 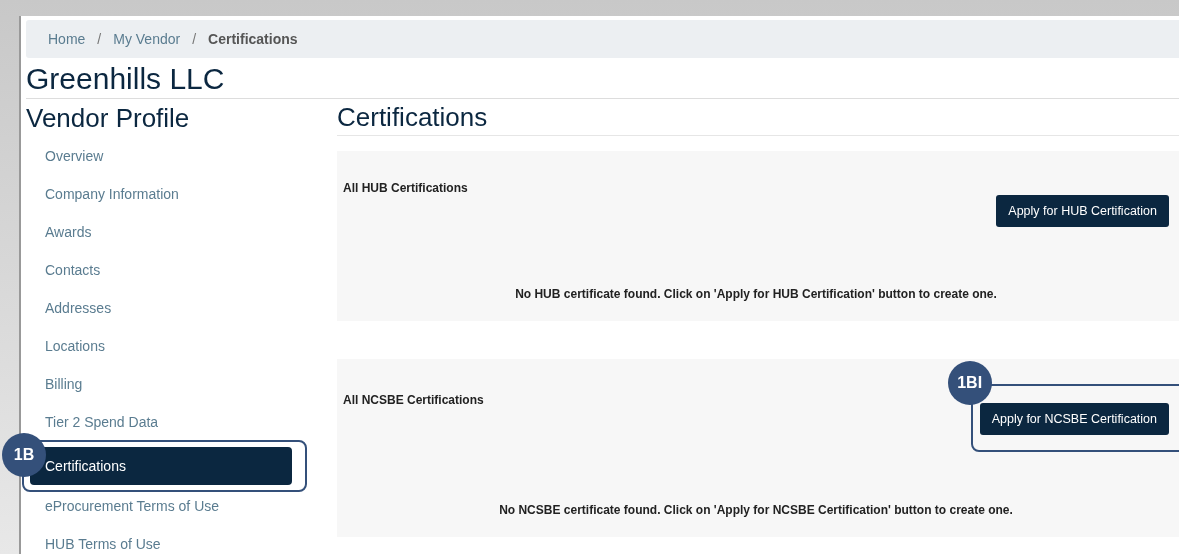 What do you see at coordinates (108, 118) in the screenshot?
I see `sidebar-title: Vendor Profile` at bounding box center [108, 118].